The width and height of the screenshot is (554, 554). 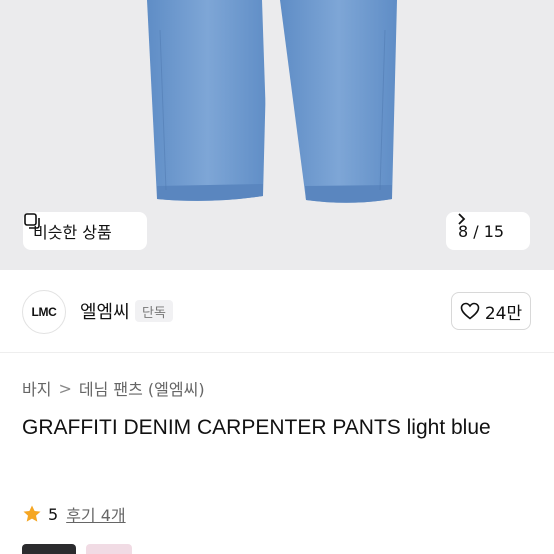 I want to click on like-button: 24만, so click(x=491, y=311).